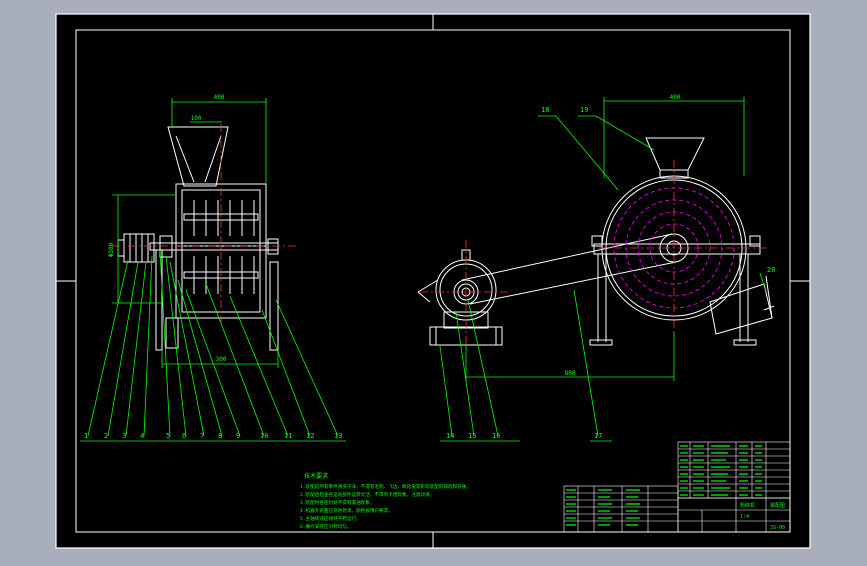 This screenshot has height=566, width=867. I want to click on drawing-number: JS-00, so click(777, 528).